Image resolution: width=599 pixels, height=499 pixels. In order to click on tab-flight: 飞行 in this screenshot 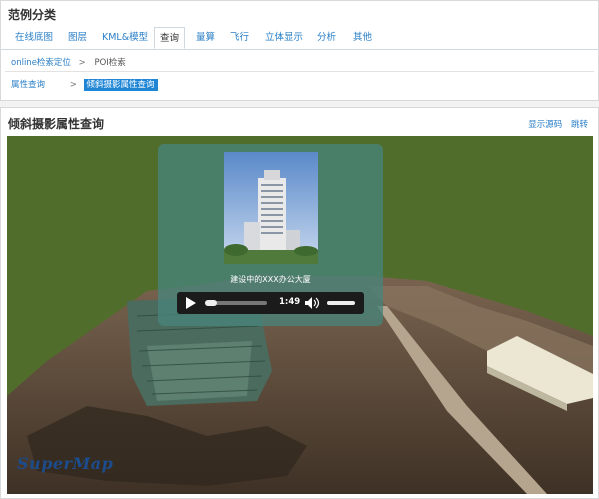, I will do `click(239, 38)`.